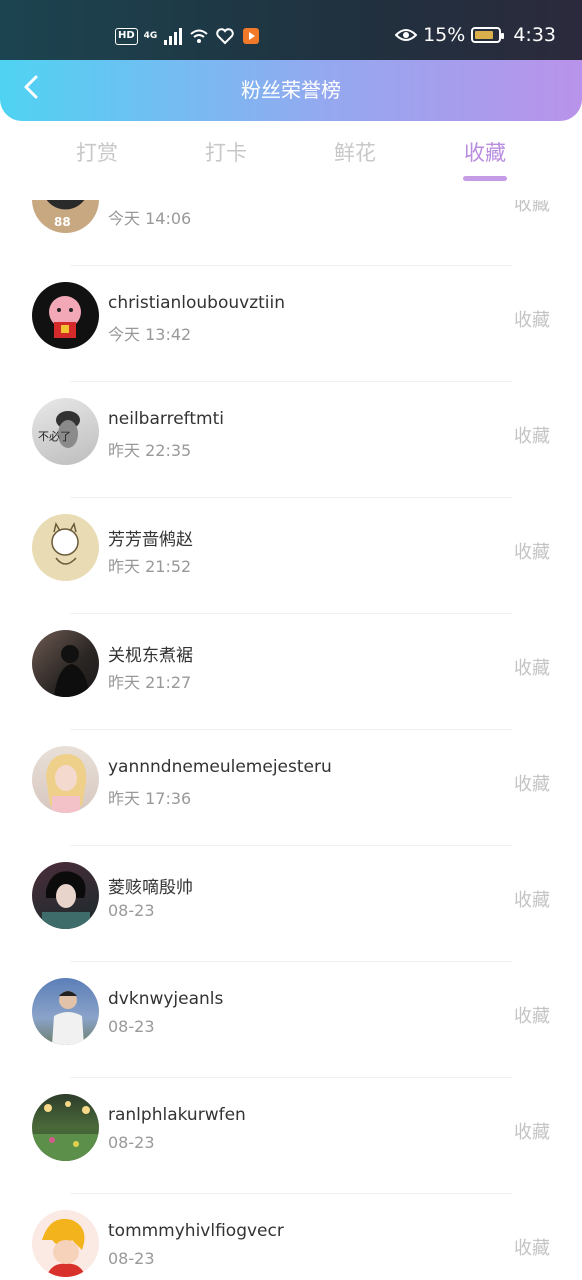 Image resolution: width=582 pixels, height=1280 pixels. Describe the element at coordinates (150, 888) in the screenshot. I see `user-name: 菱赅嘀殷帅` at that location.